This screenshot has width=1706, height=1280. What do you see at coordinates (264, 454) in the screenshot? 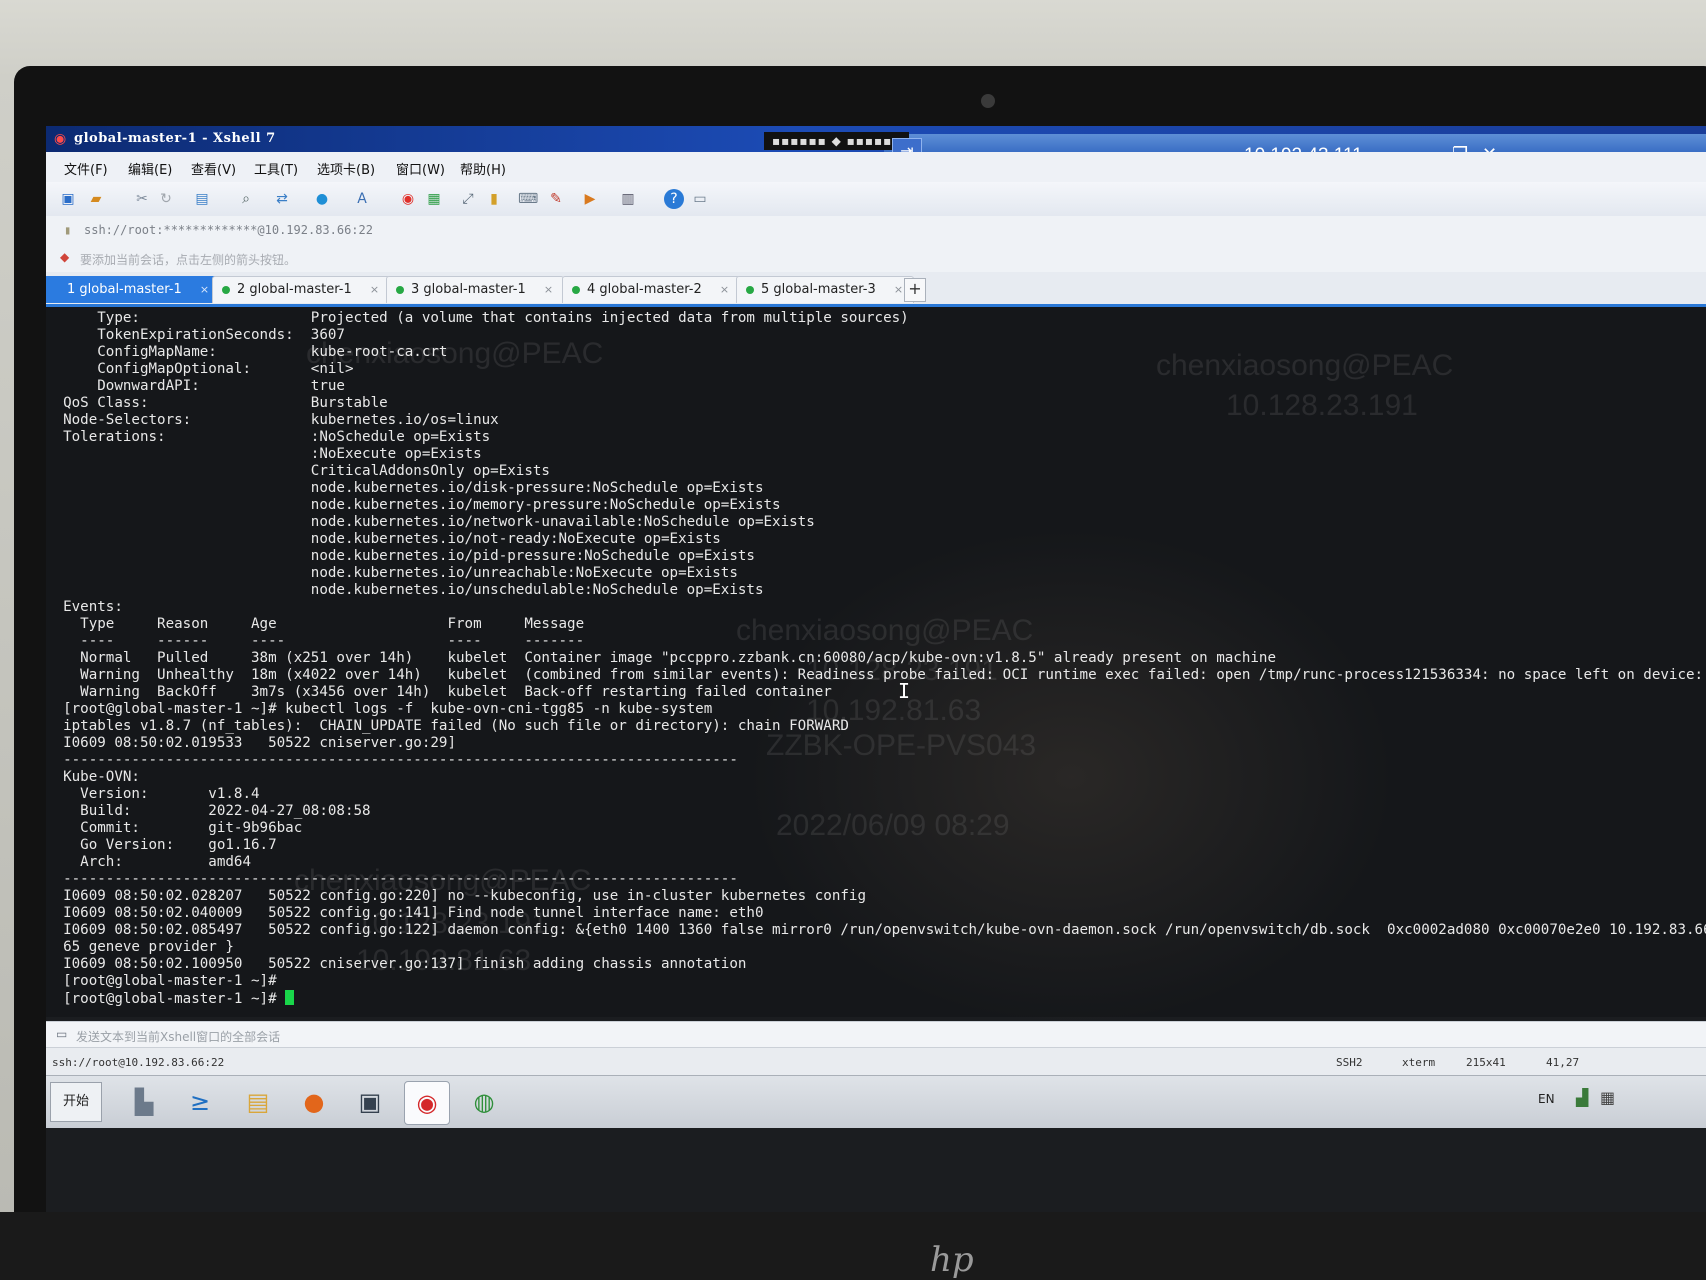
I see `terminal-line: :NoExecute op=Exists` at bounding box center [264, 454].